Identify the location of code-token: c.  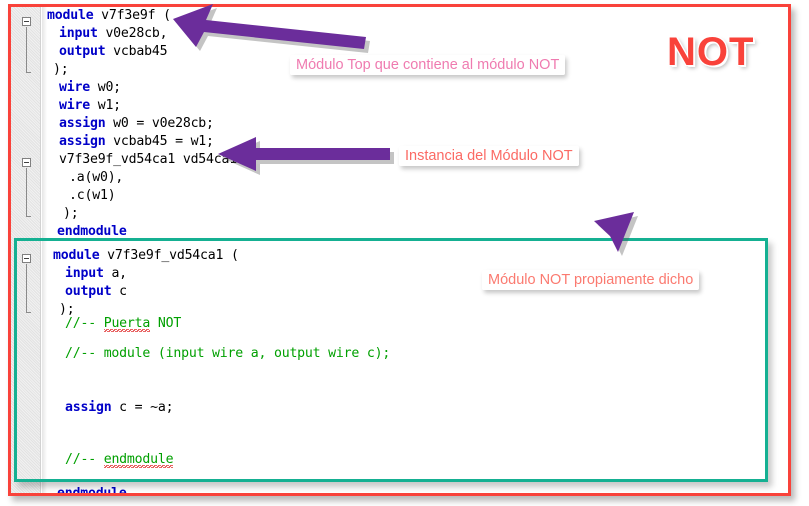
(119, 291).